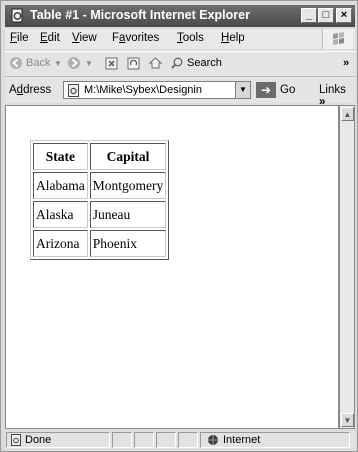 This screenshot has height=452, width=358. I want to click on back-button: Back, so click(38, 63).